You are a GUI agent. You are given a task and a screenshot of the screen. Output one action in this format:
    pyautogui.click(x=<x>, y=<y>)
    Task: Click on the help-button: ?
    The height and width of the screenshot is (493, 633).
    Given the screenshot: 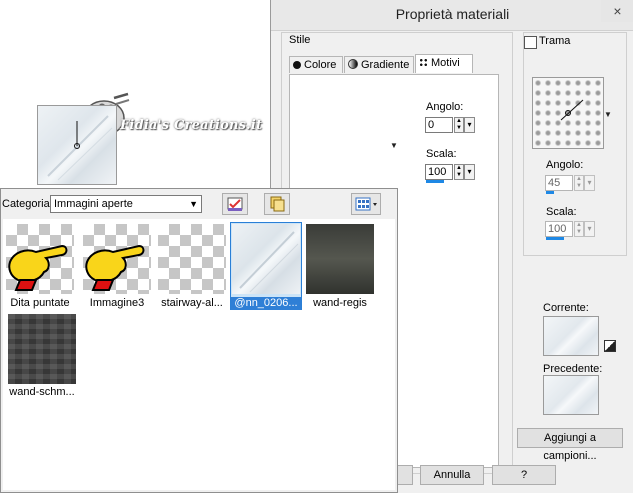 What is the action you would take?
    pyautogui.click(x=524, y=475)
    